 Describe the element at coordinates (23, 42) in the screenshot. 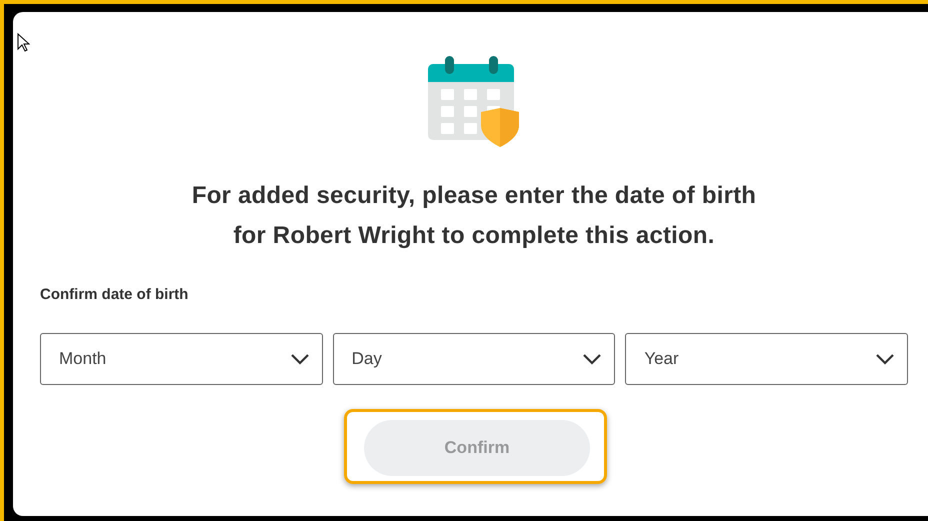

I see `cursor-icon` at that location.